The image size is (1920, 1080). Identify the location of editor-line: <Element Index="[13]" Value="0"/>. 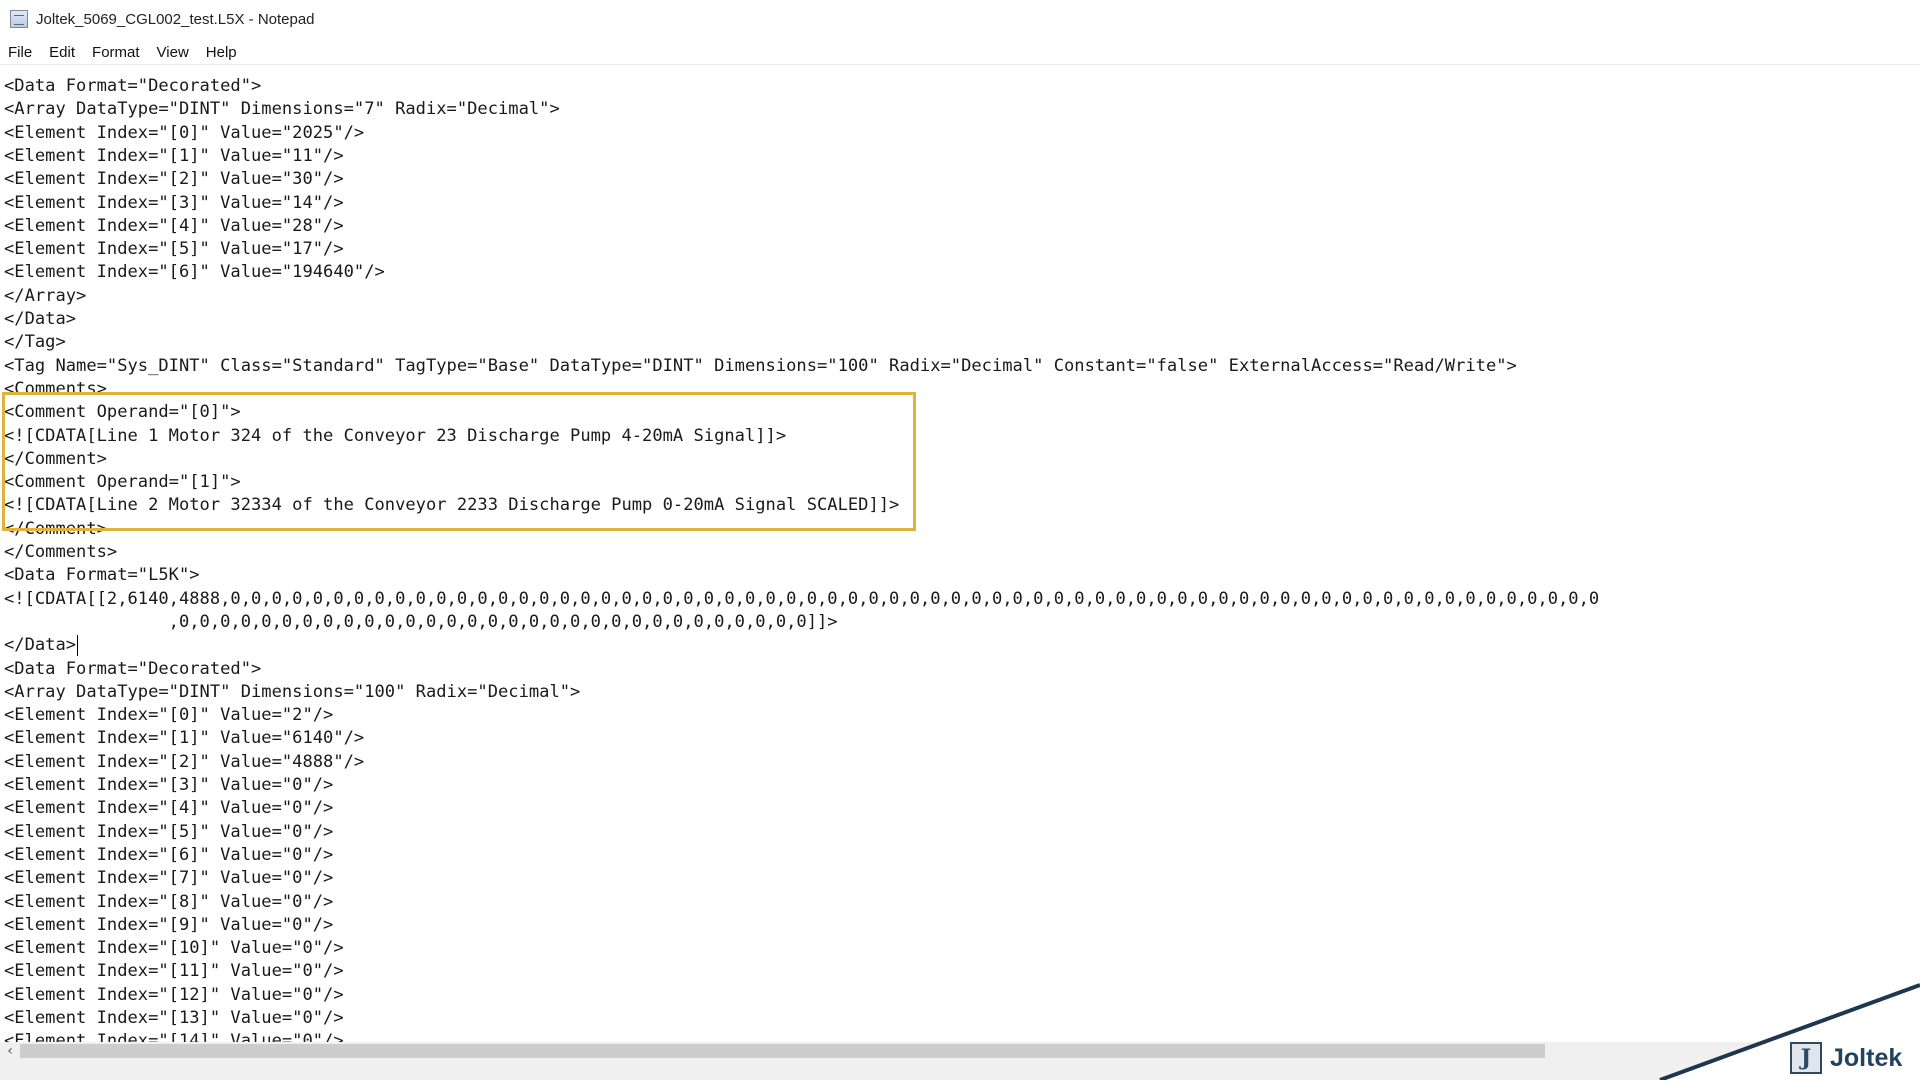
(174, 1018).